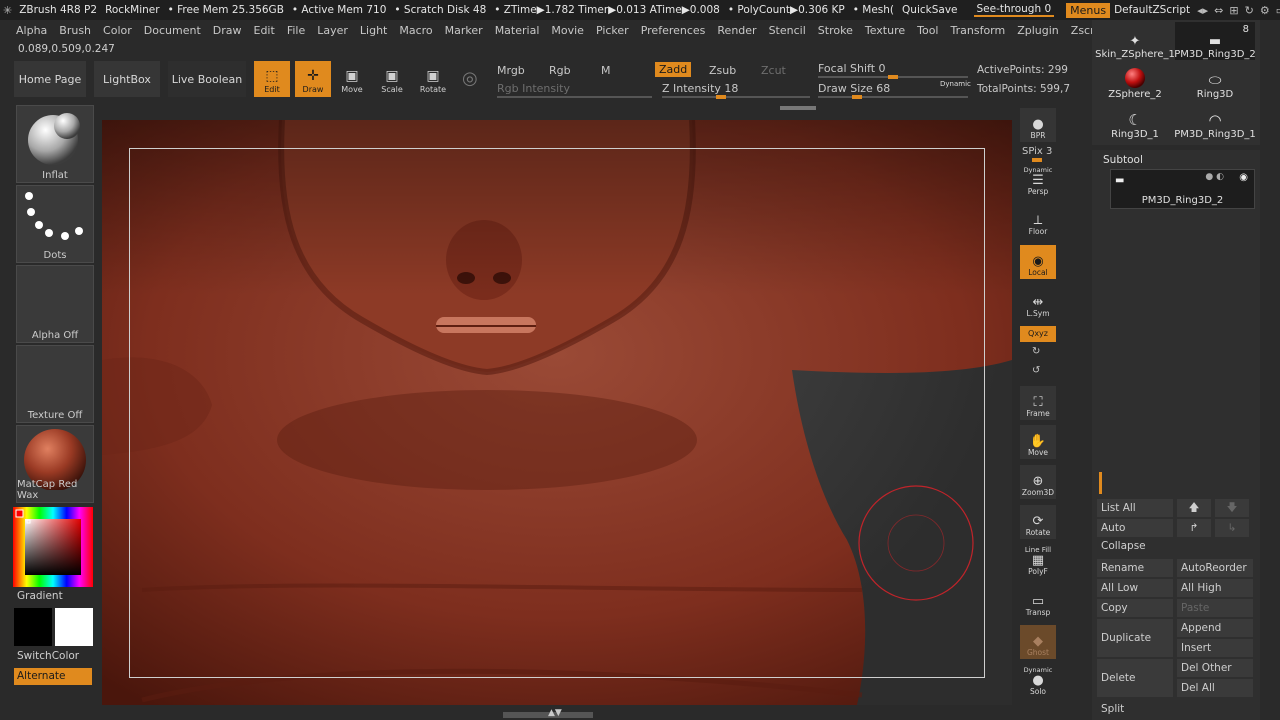 This screenshot has height=720, width=1280. What do you see at coordinates (1215, 588) in the screenshot?
I see `all-high-button: All High` at bounding box center [1215, 588].